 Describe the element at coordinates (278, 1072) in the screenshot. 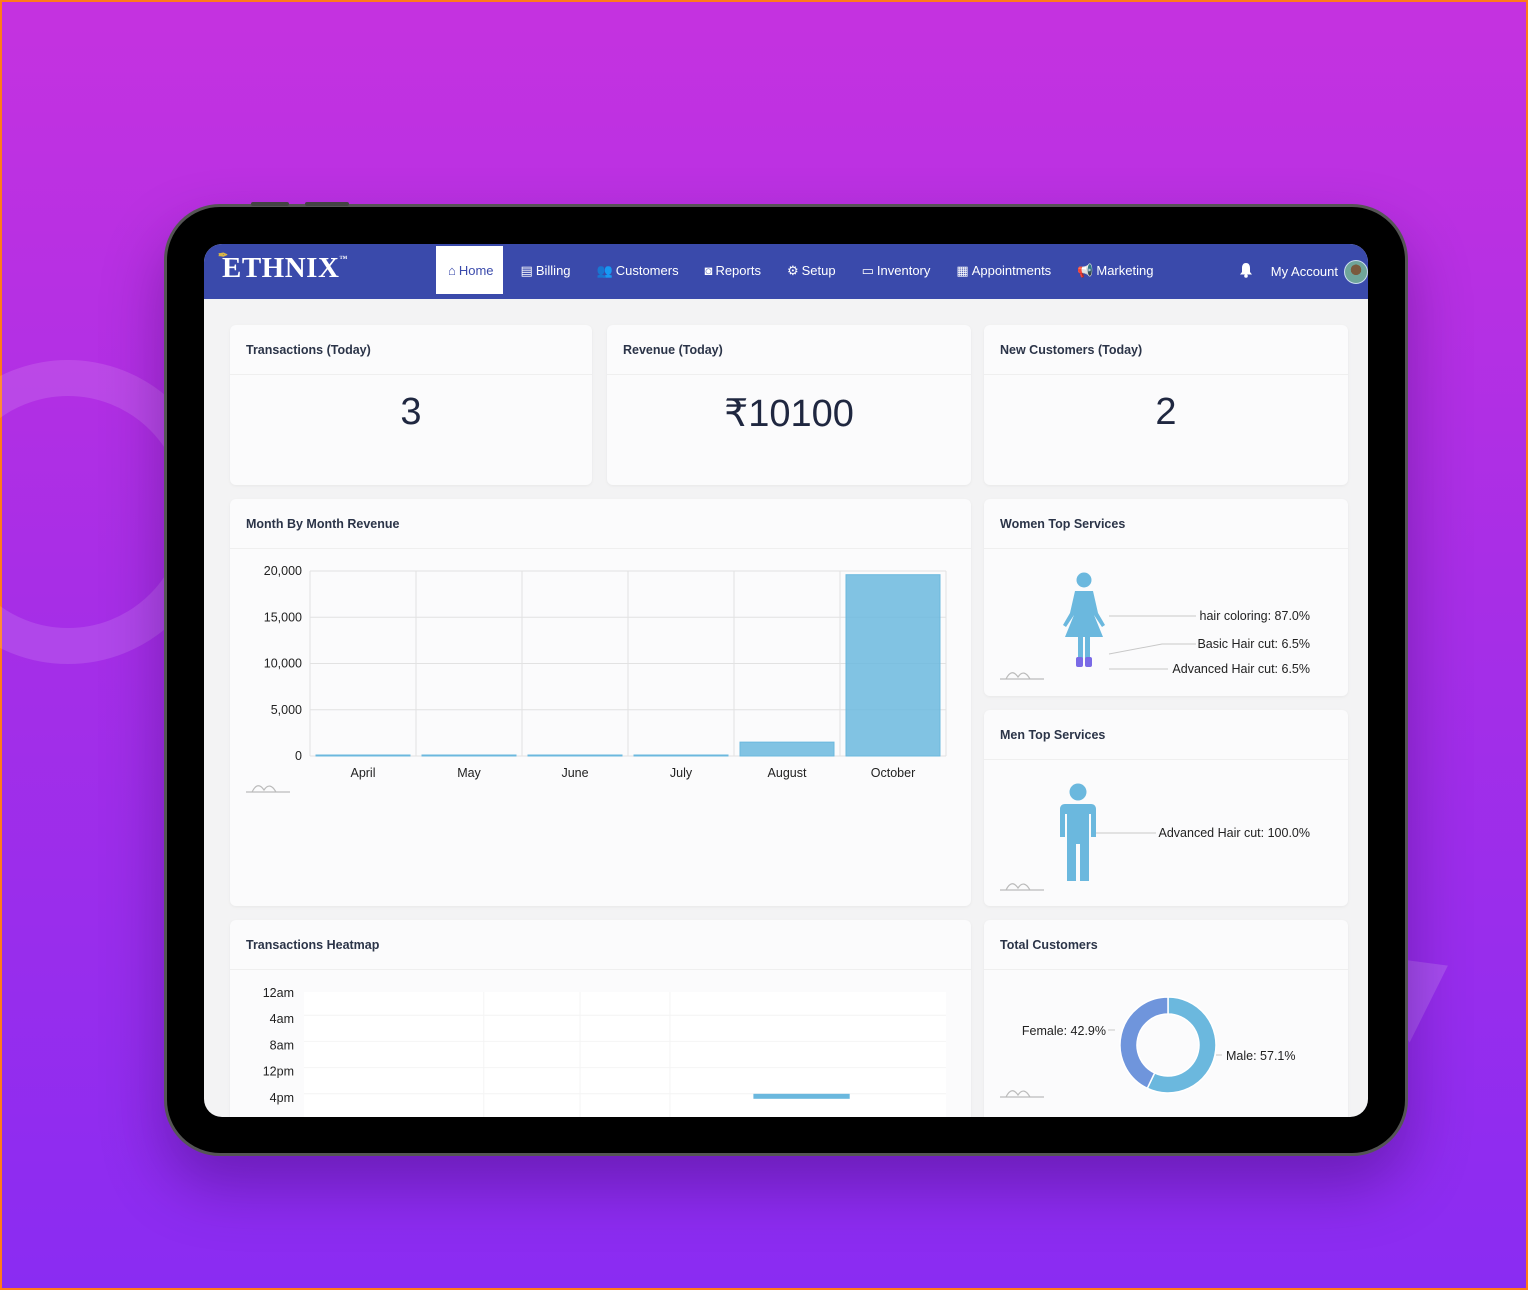

I see `y-tick-label: 12pm` at that location.